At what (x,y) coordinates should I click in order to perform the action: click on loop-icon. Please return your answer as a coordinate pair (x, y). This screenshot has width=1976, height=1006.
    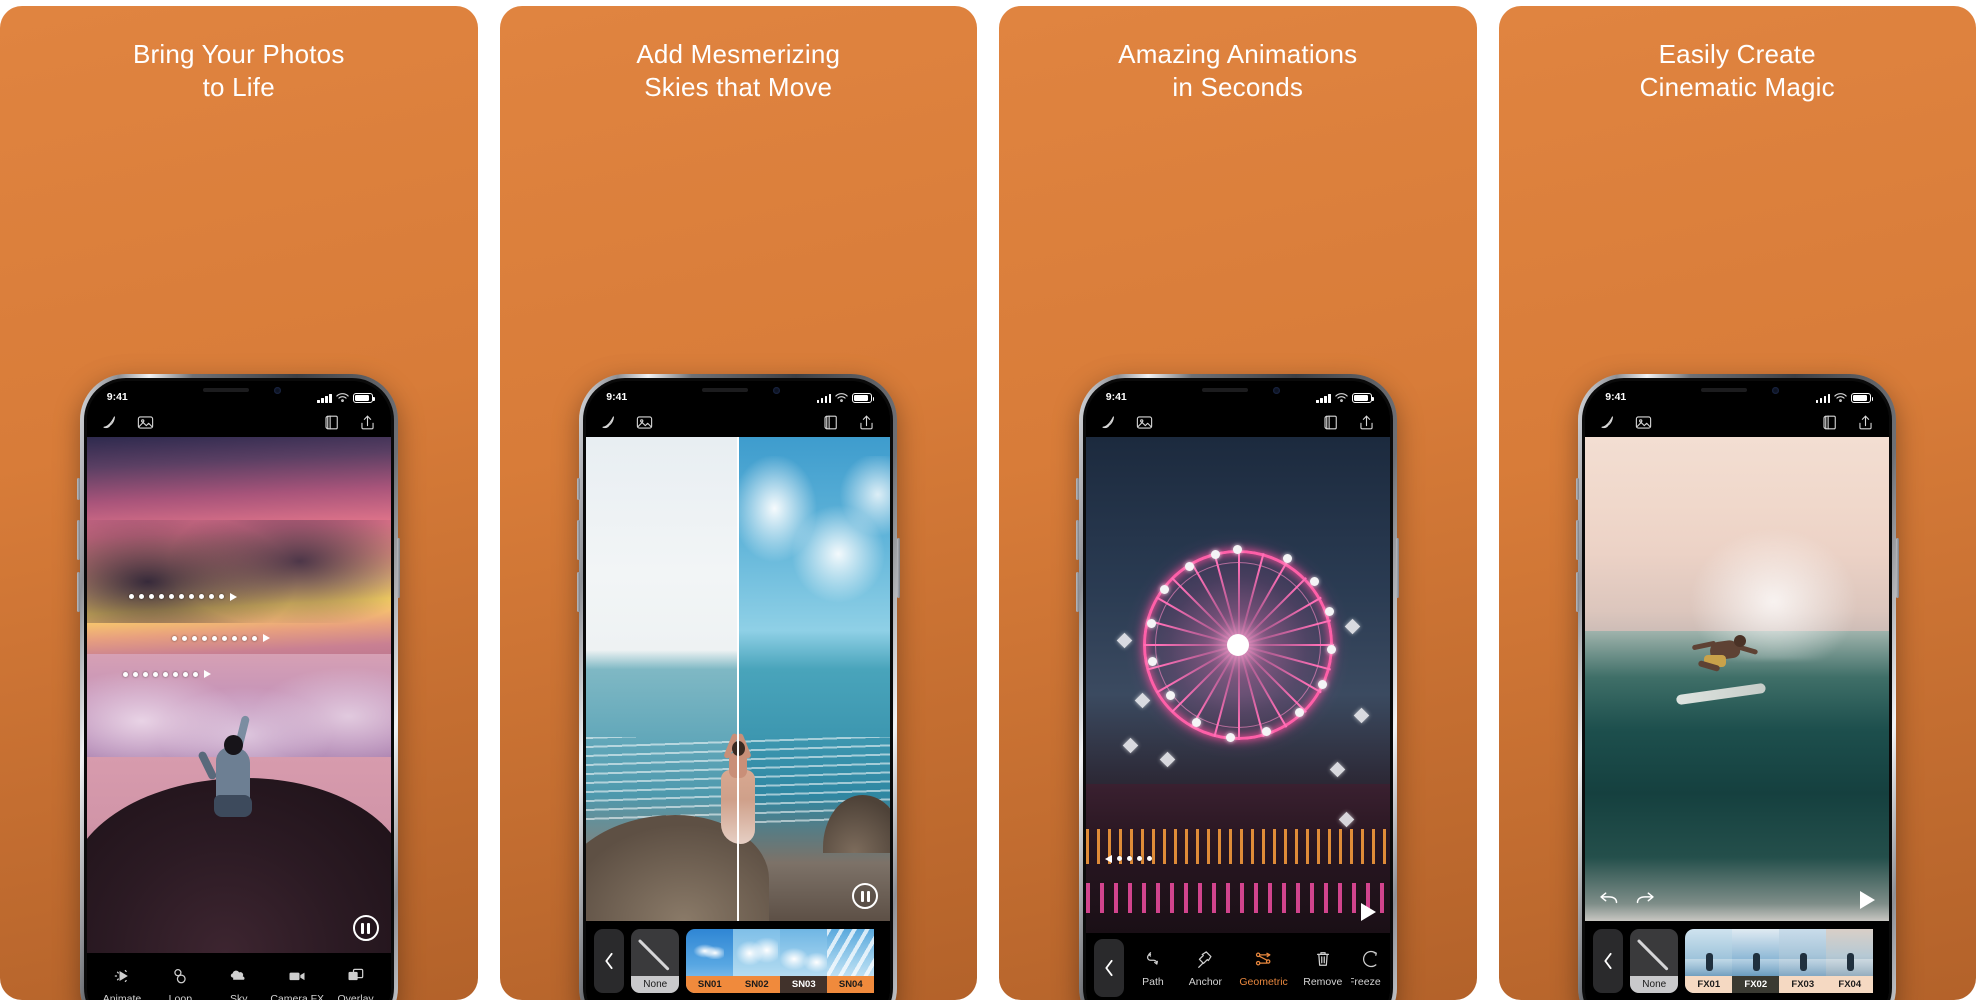
    Looking at the image, I should click on (180, 976).